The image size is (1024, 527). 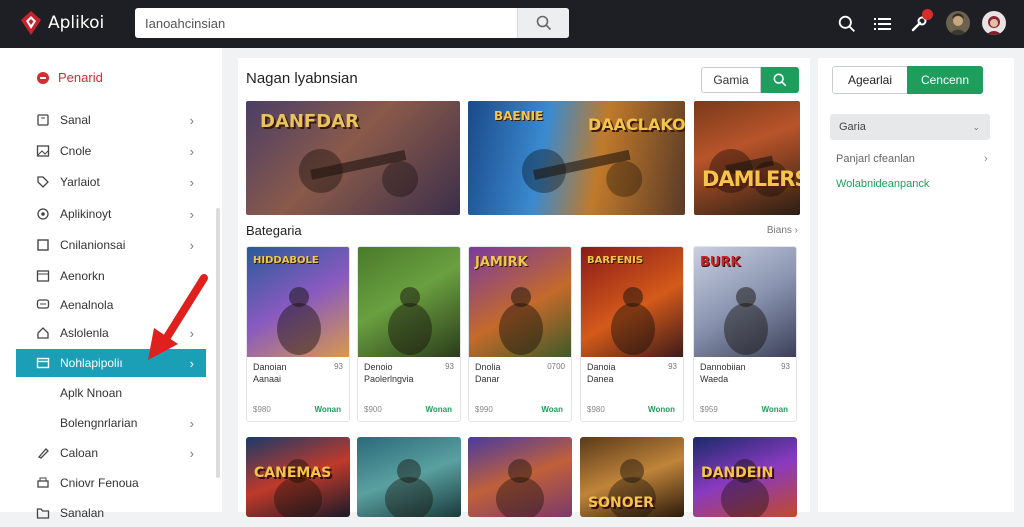 What do you see at coordinates (731, 80) in the screenshot?
I see `games-toggle-button: Gamia` at bounding box center [731, 80].